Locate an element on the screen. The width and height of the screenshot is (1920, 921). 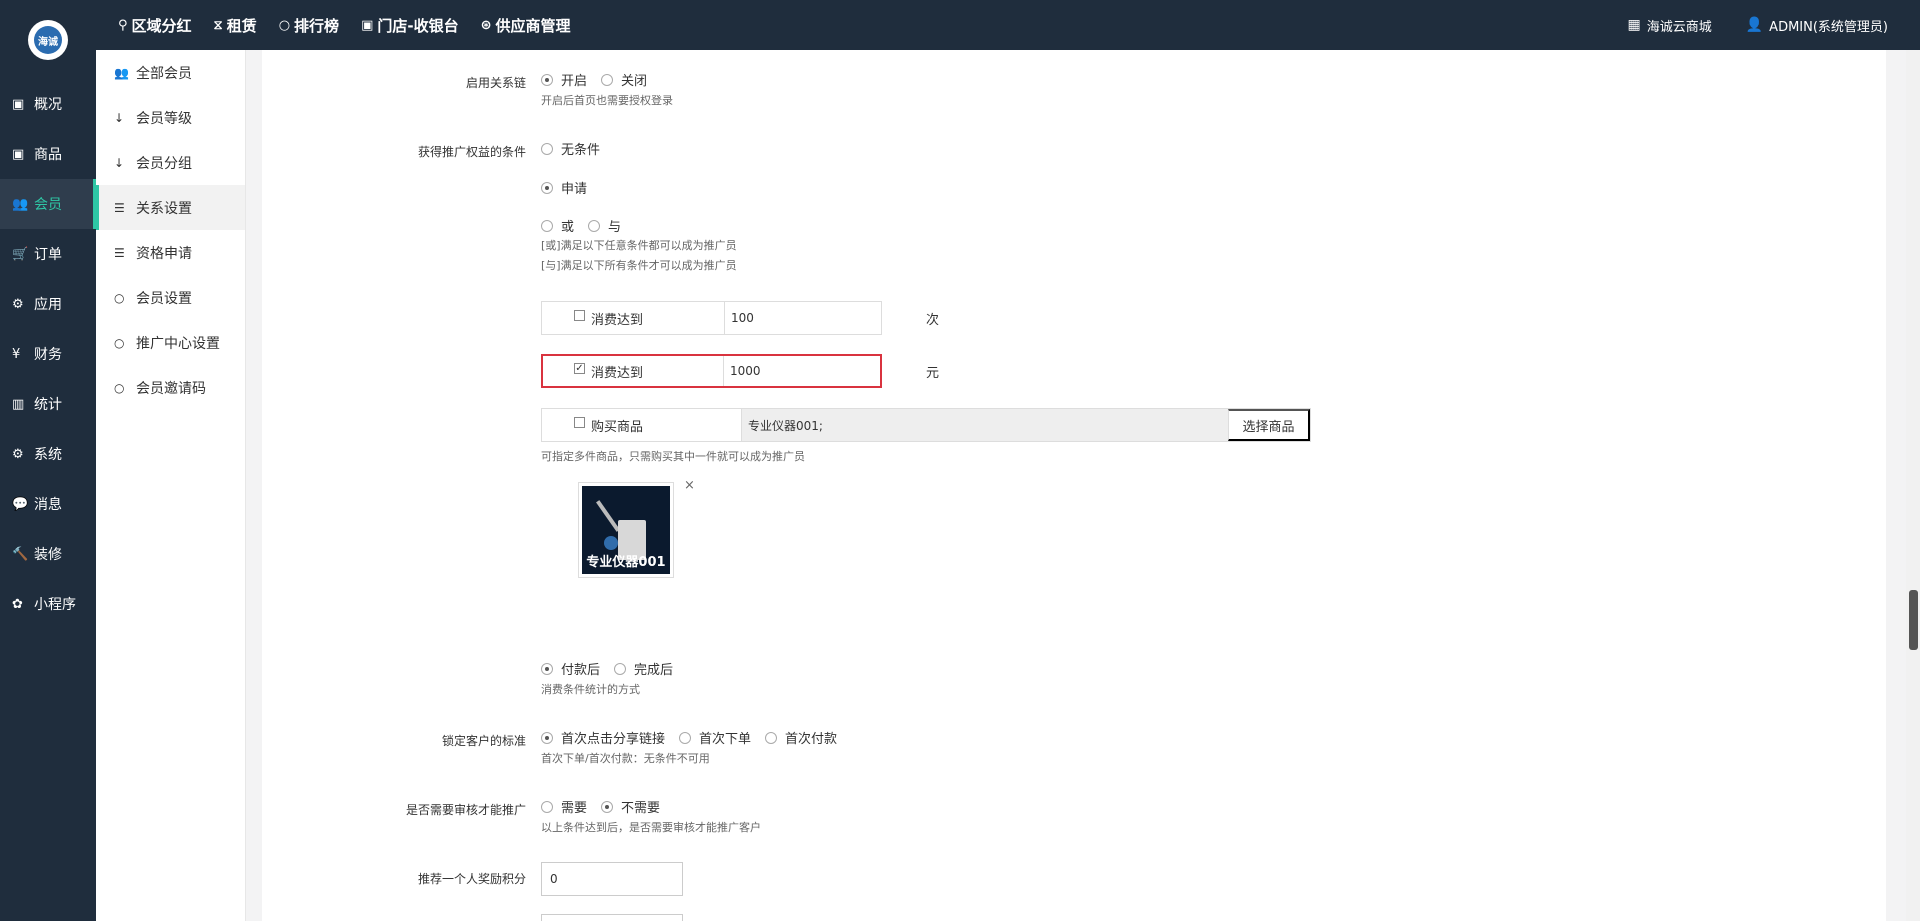
scrollbar-thumb is located at coordinates (1913, 620).